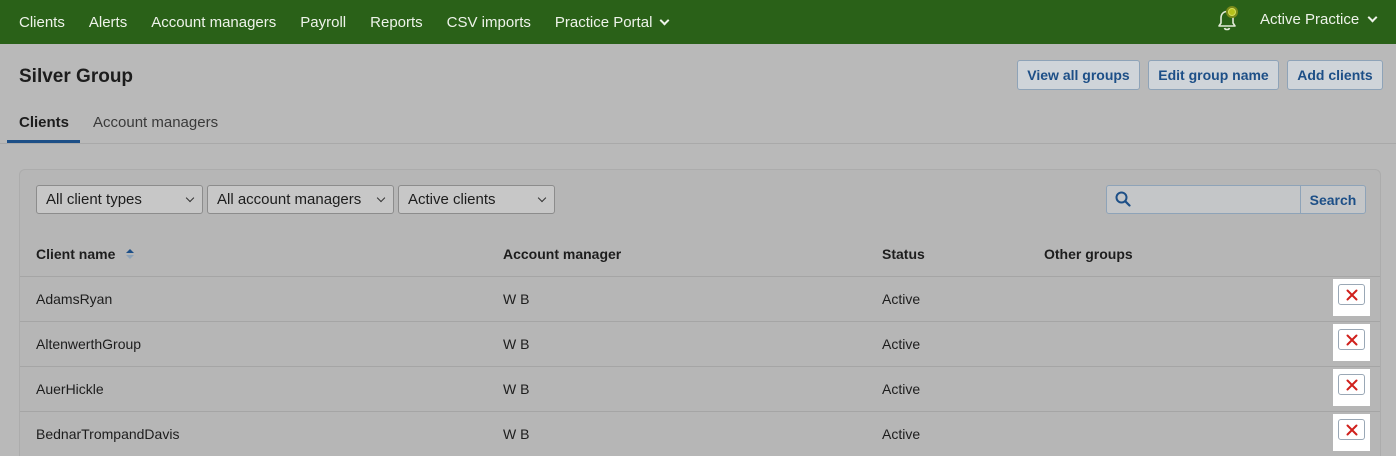 Image resolution: width=1396 pixels, height=456 pixels. Describe the element at coordinates (1215, 199) in the screenshot. I see `search-input` at that location.